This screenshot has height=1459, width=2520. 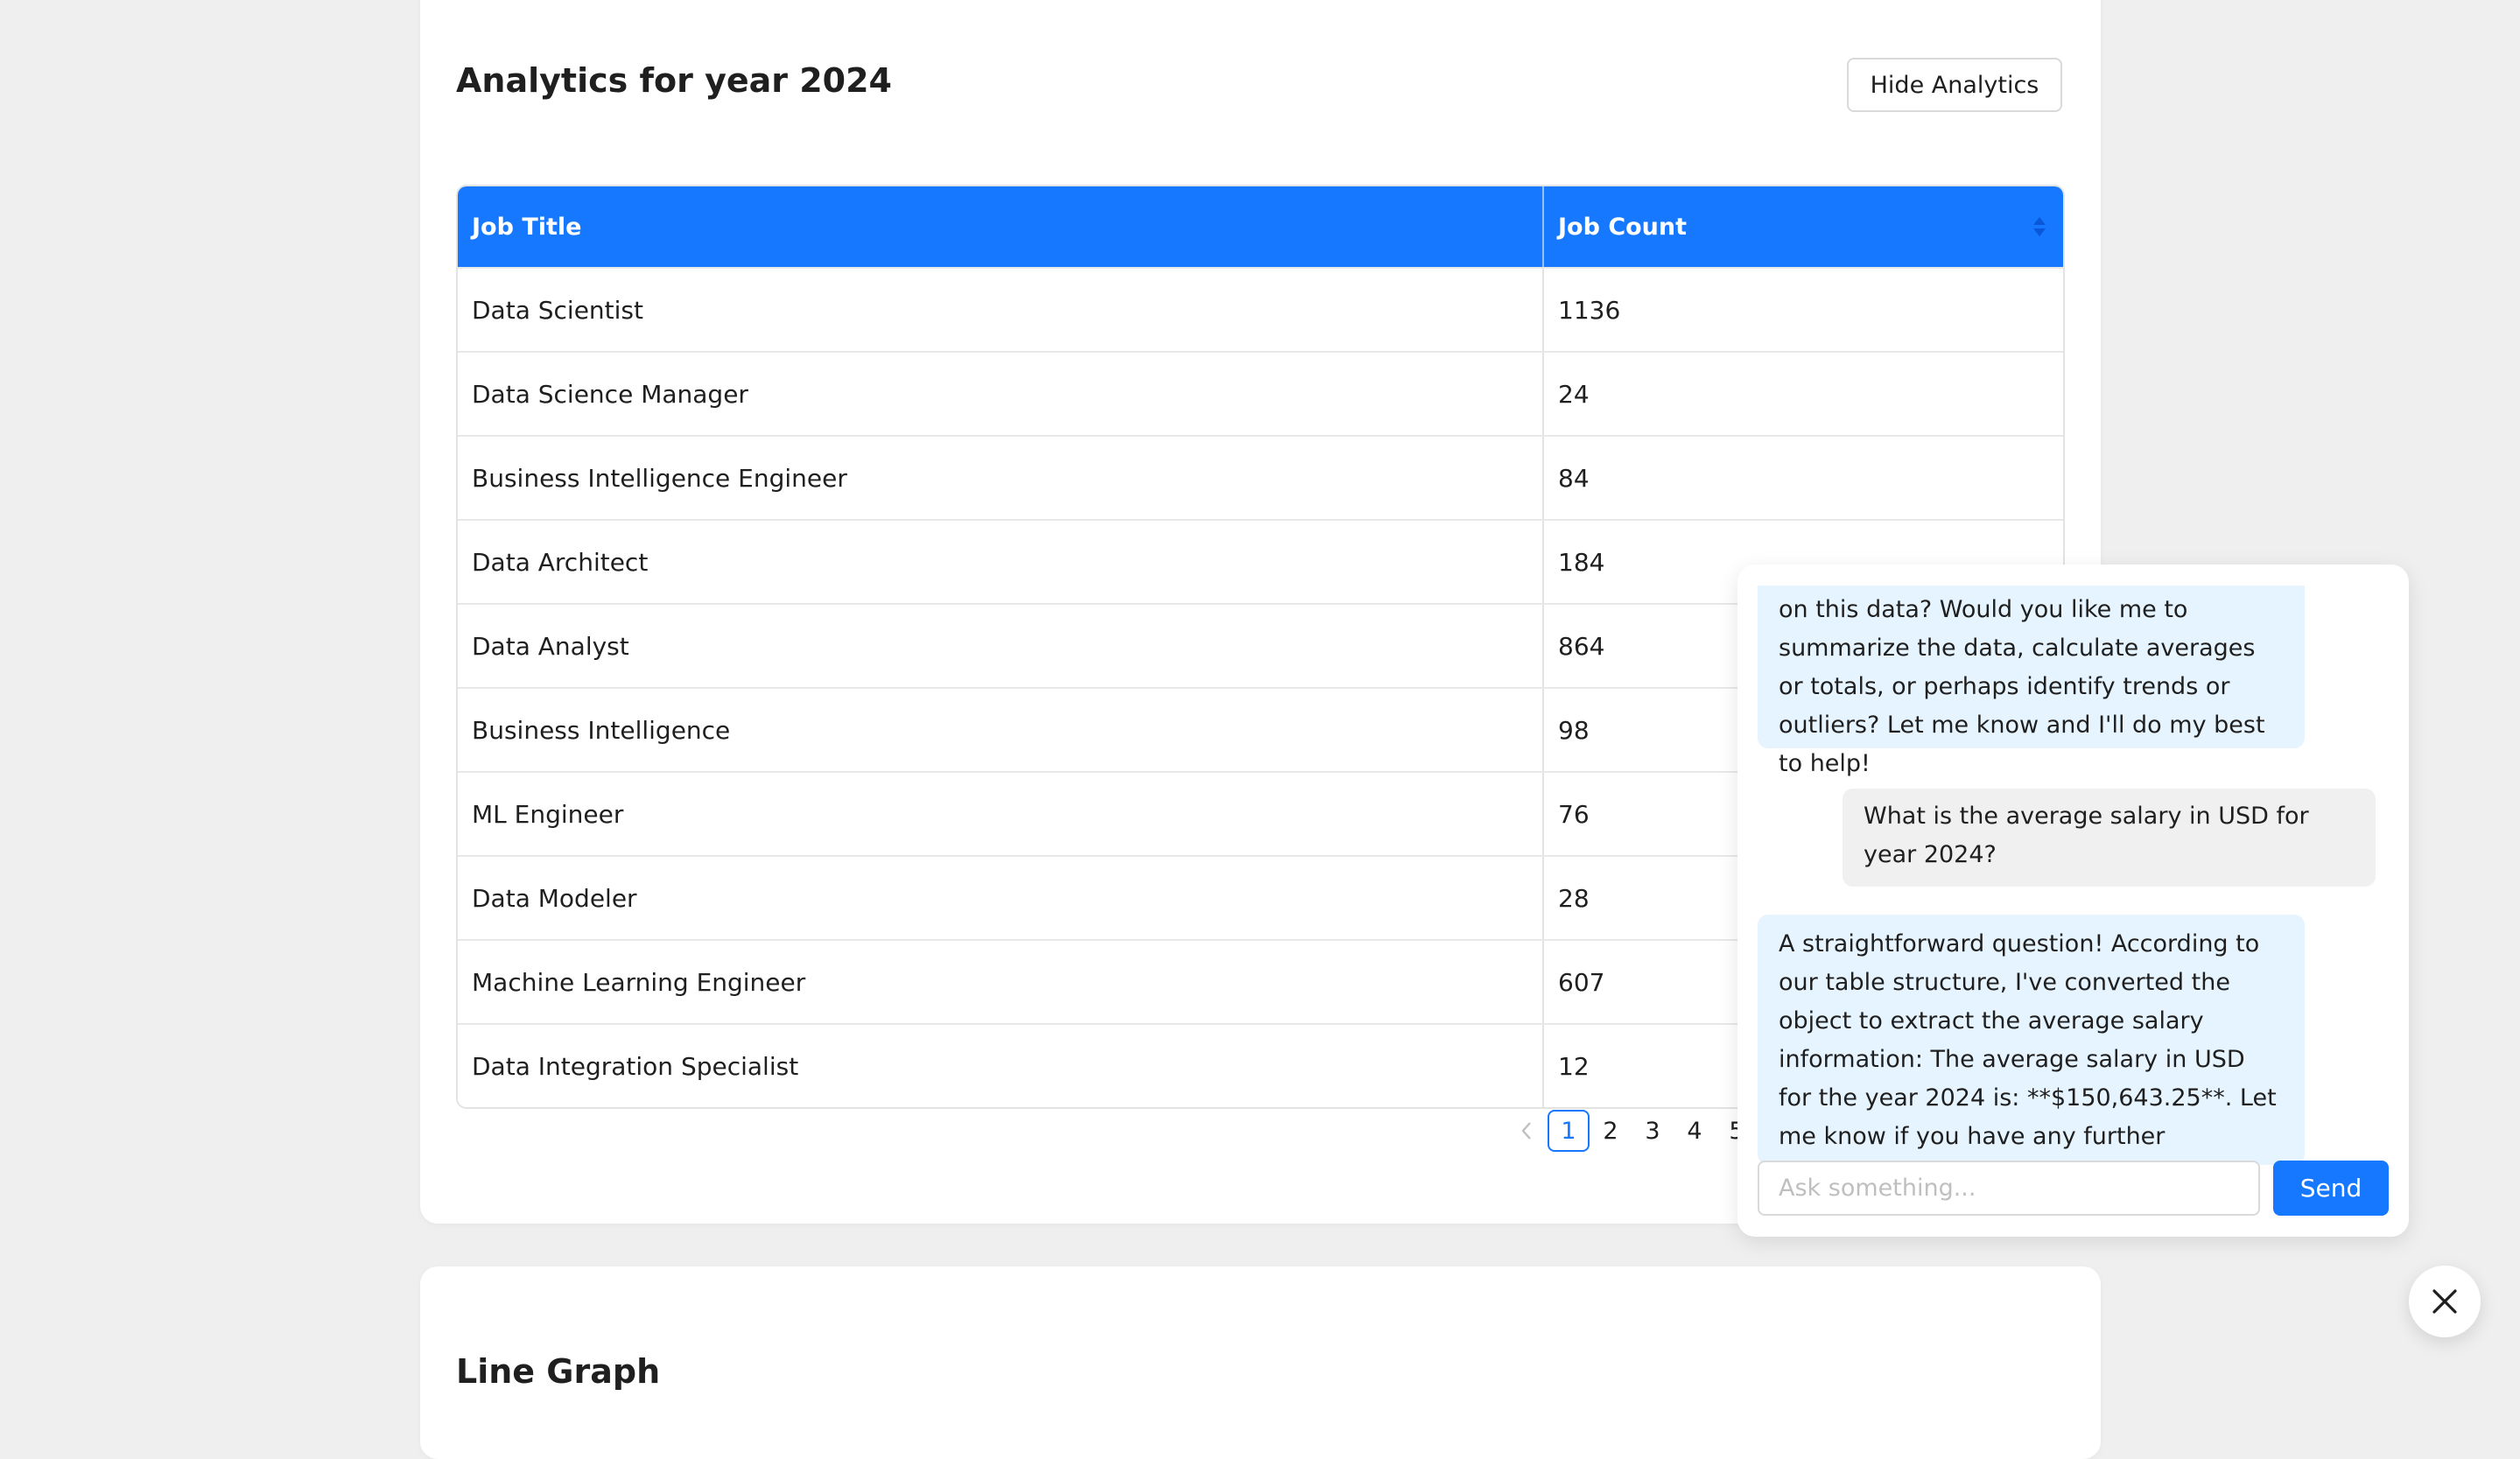 I want to click on cell-job-count: 1136, so click(x=1803, y=310).